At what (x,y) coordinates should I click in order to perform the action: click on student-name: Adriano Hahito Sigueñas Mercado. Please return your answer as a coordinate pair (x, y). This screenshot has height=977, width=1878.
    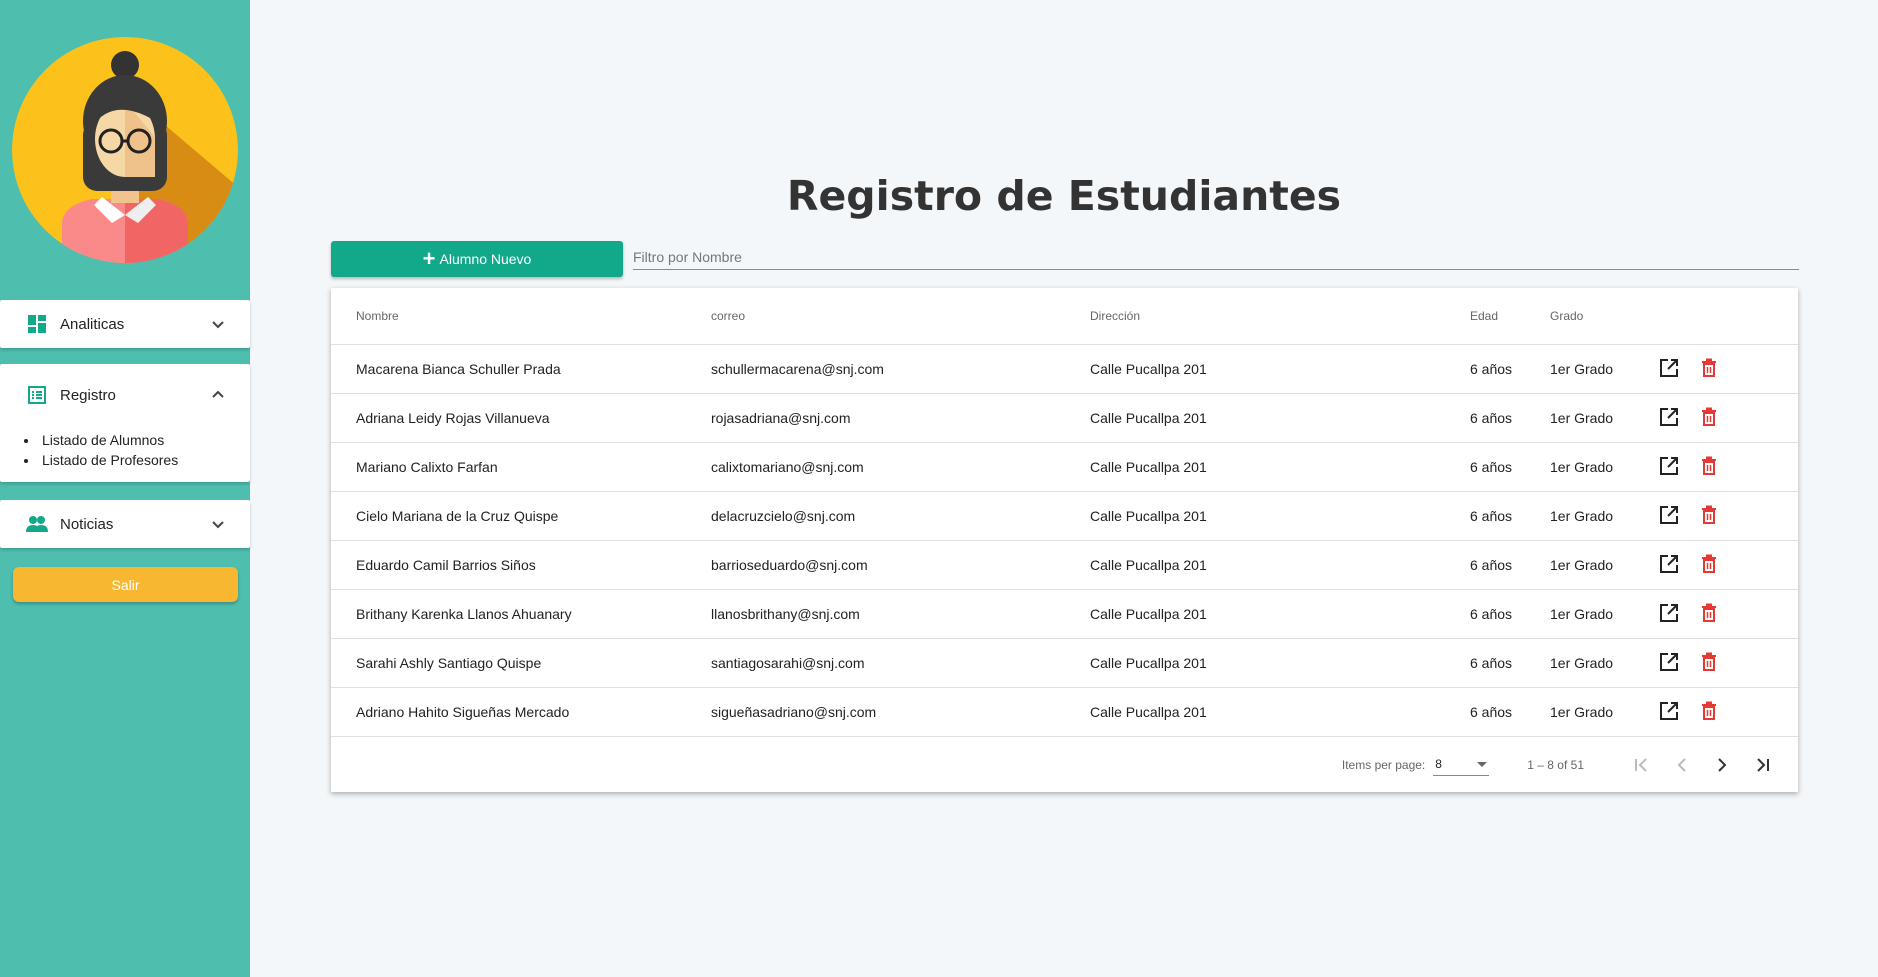
    Looking at the image, I should click on (521, 712).